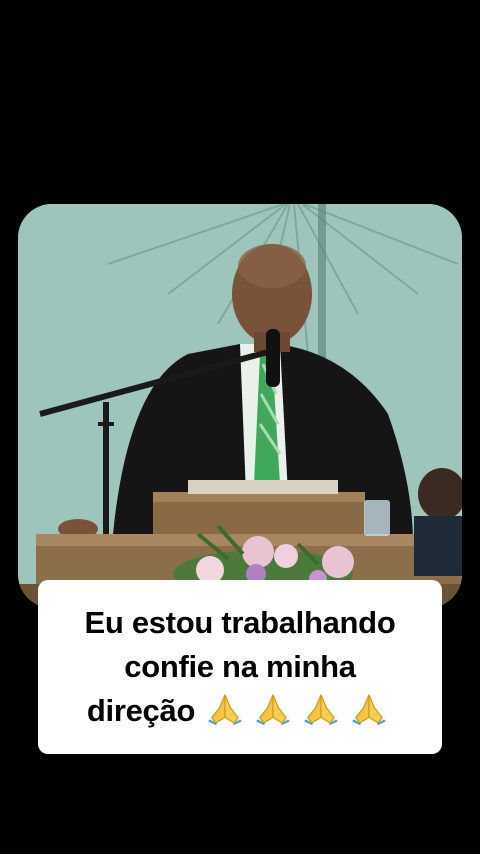 The height and width of the screenshot is (854, 480). What do you see at coordinates (377, 518) in the screenshot?
I see `water-glass` at bounding box center [377, 518].